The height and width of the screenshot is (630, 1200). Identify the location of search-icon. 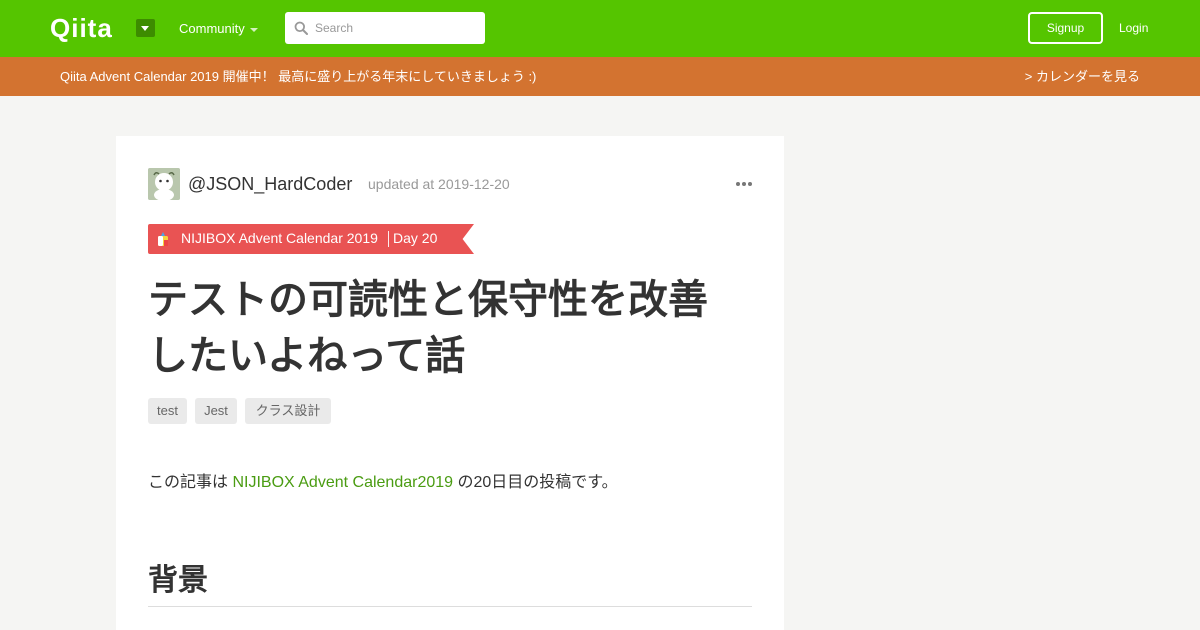
(301, 28).